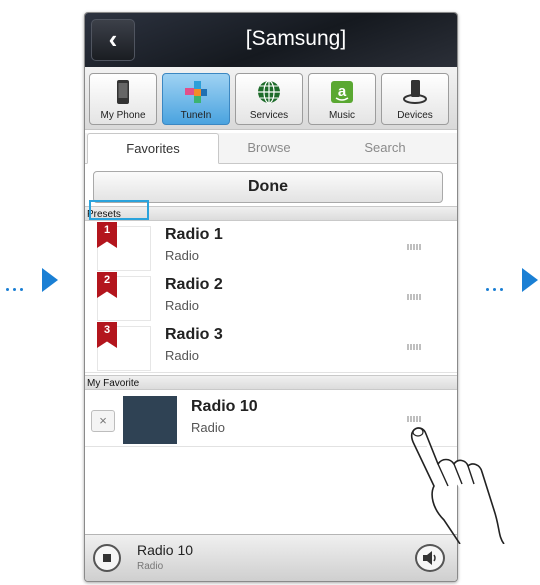 This screenshot has height=585, width=540. I want to click on amazon-icon: a, so click(342, 92).